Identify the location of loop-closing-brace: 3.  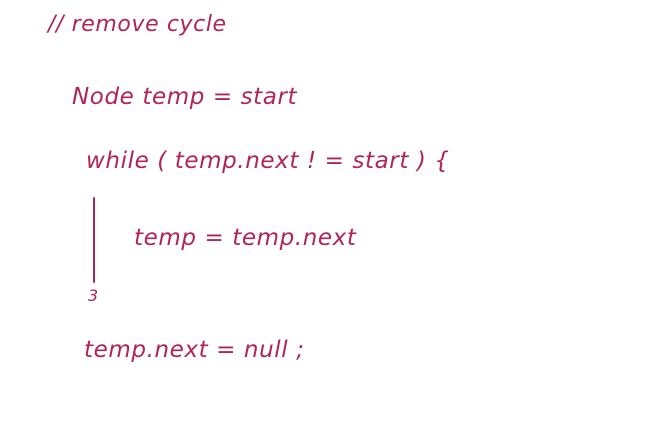
(93, 295).